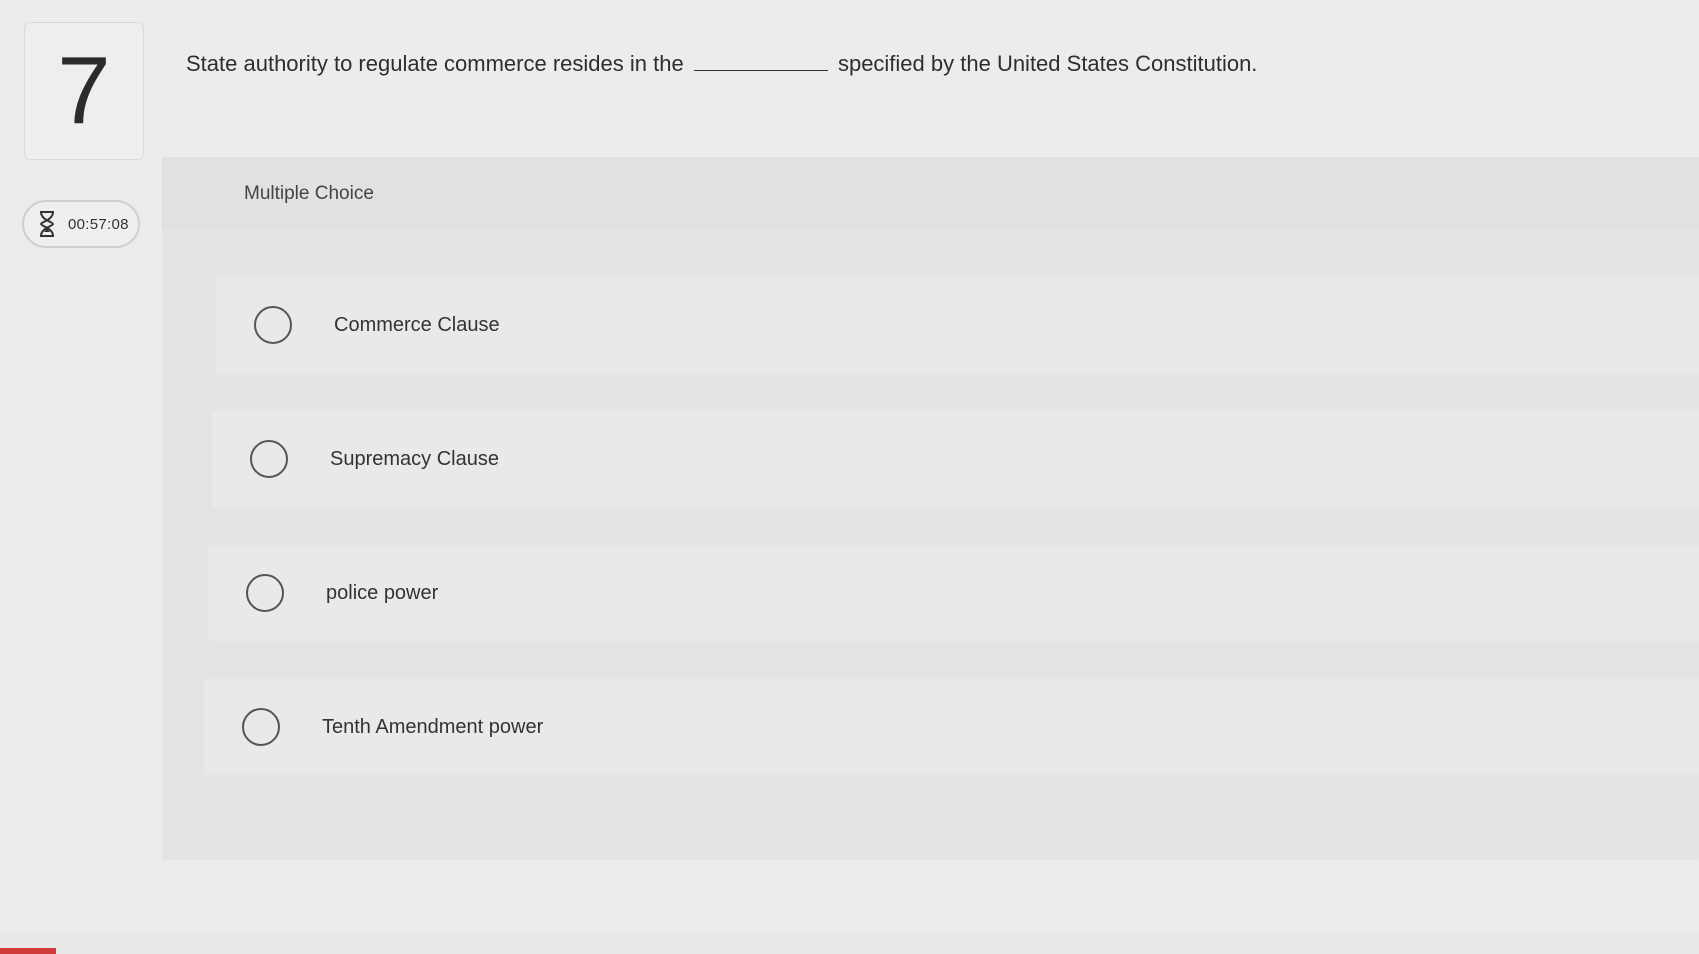 The height and width of the screenshot is (954, 1699). What do you see at coordinates (951, 727) in the screenshot?
I see `option-tenth-amendment-power: Tenth Amendment power` at bounding box center [951, 727].